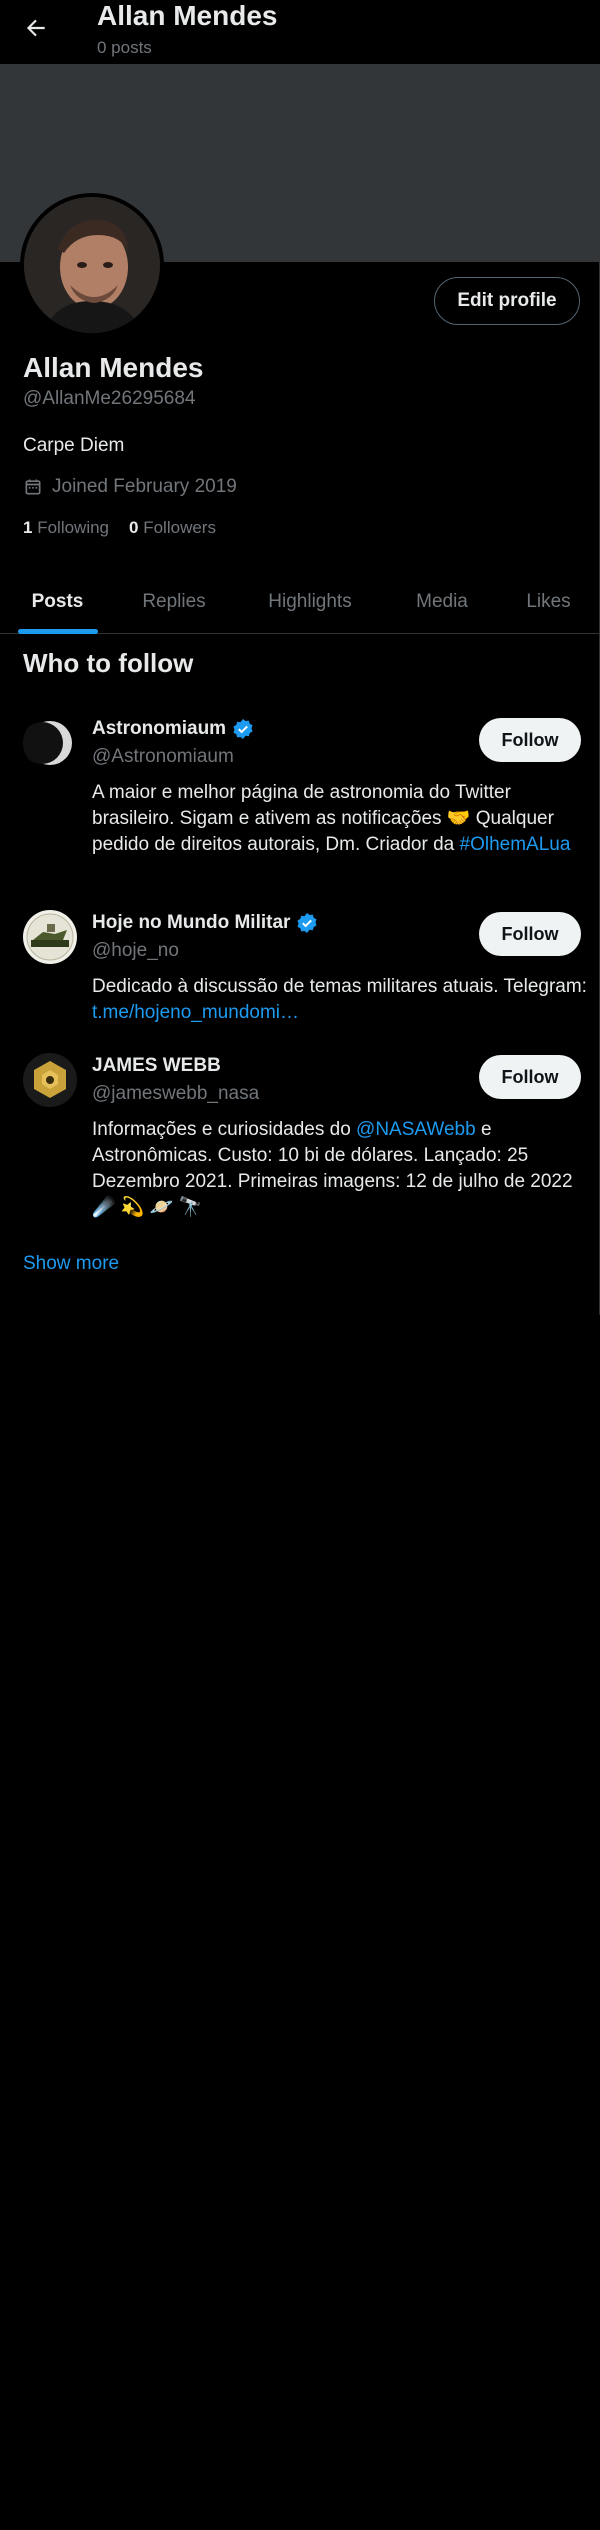 The width and height of the screenshot is (600, 2530). Describe the element at coordinates (416, 1129) in the screenshot. I see `mention-link: @NASAWebb` at that location.